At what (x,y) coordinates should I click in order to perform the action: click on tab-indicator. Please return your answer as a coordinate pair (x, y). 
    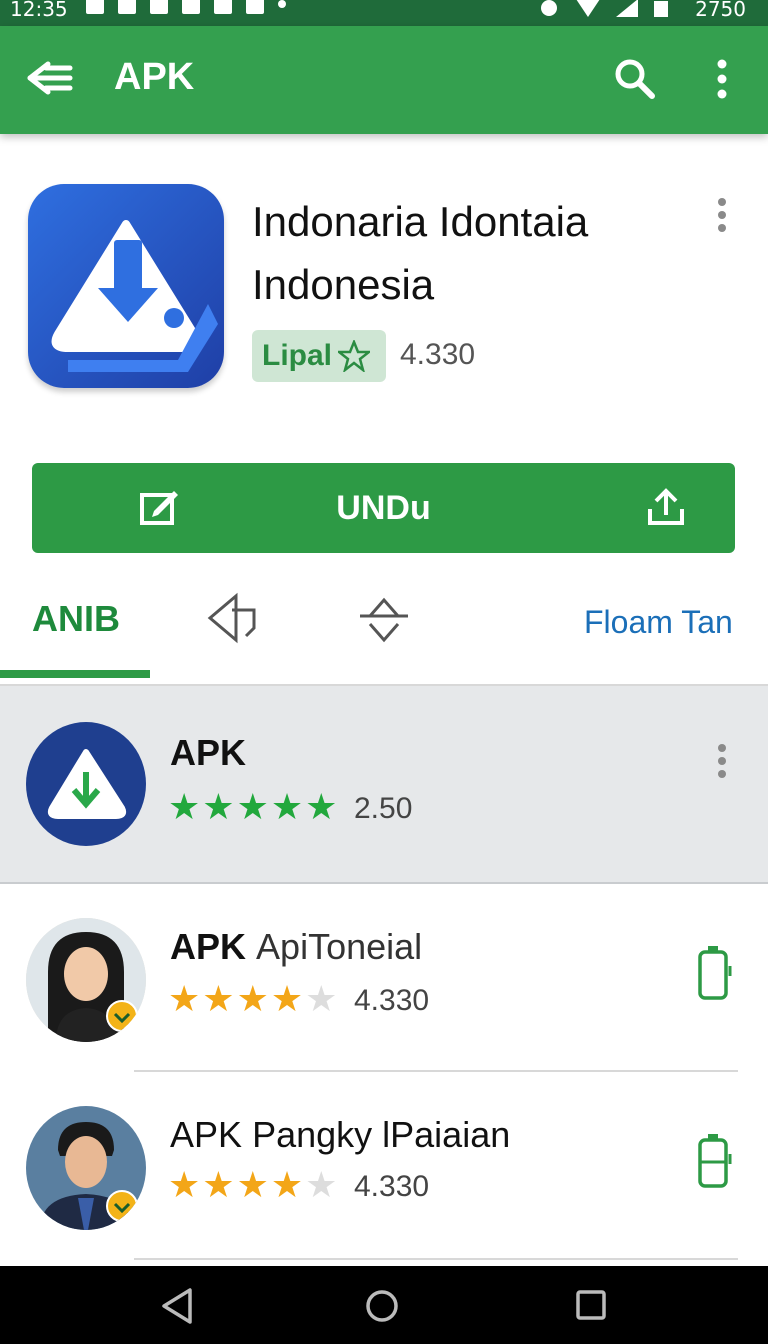
    Looking at the image, I should click on (75, 674).